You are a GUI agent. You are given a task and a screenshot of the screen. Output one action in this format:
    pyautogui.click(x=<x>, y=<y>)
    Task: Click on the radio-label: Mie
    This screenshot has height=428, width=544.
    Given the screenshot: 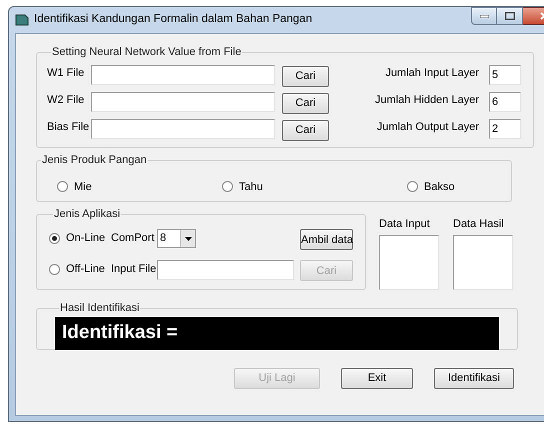 What is the action you would take?
    pyautogui.click(x=83, y=187)
    